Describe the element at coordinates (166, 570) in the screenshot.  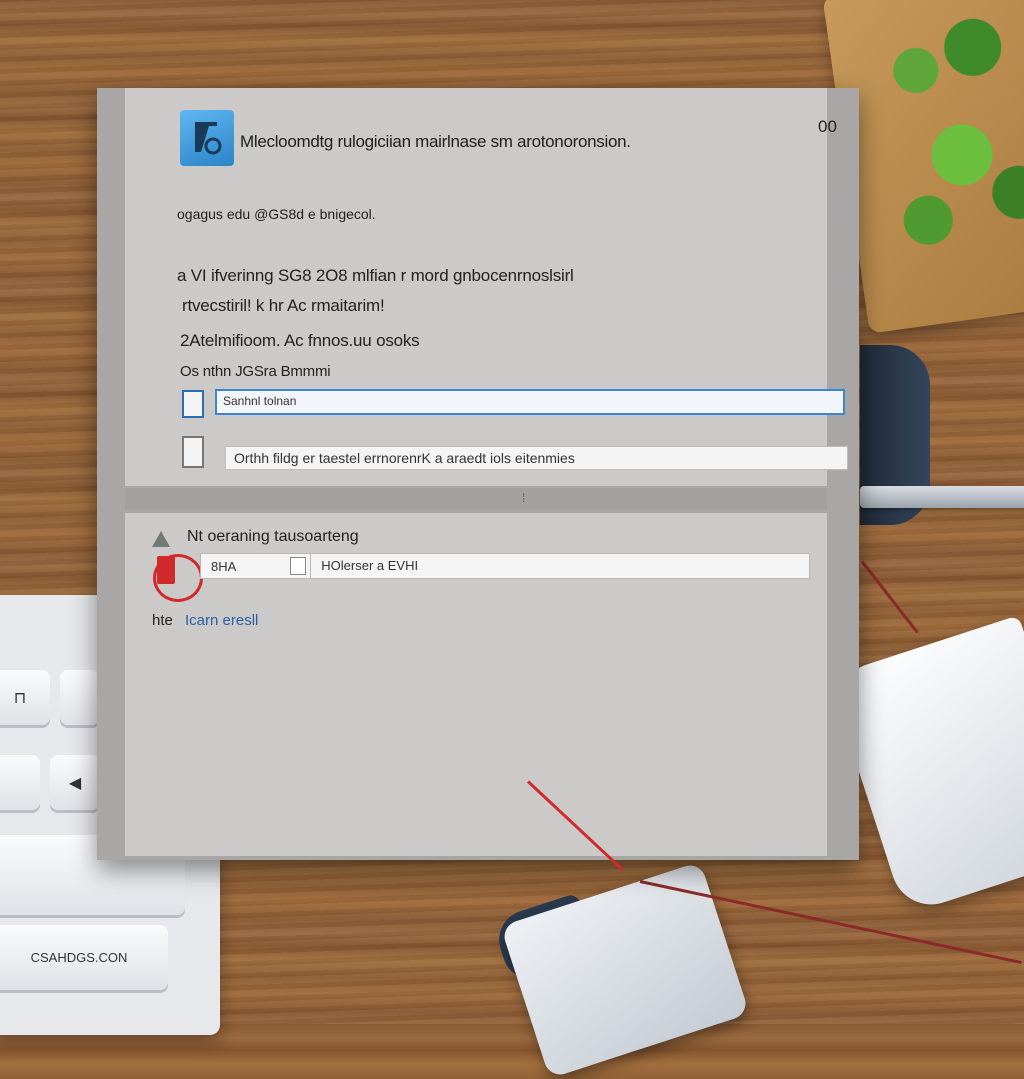
I see `red-file-icon` at that location.